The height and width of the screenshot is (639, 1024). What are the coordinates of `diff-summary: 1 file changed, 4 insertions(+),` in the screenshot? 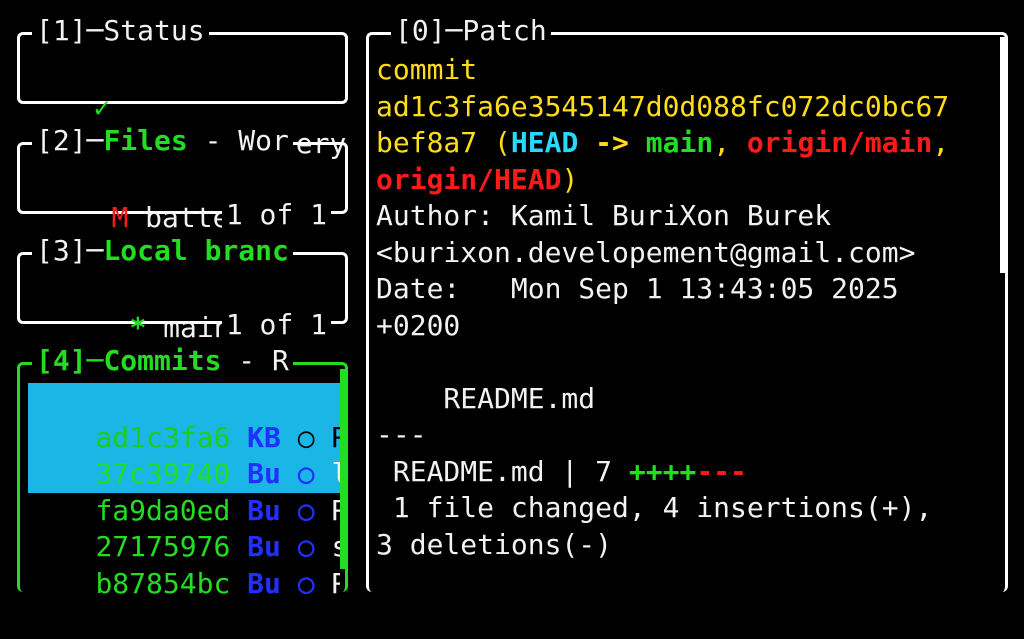 It's located at (654, 507).